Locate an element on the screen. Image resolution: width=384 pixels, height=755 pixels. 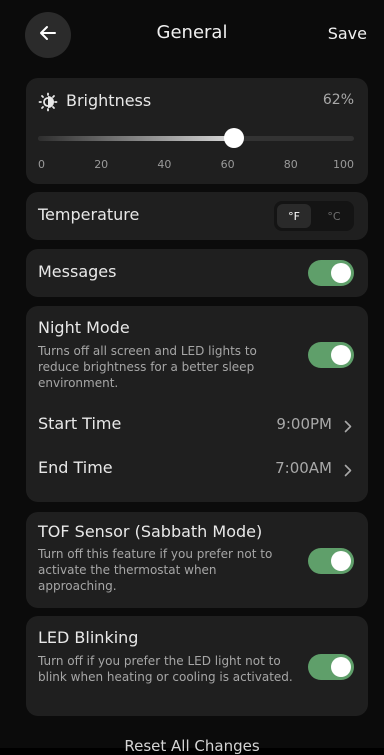
start-time-label: Start Time is located at coordinates (80, 423).